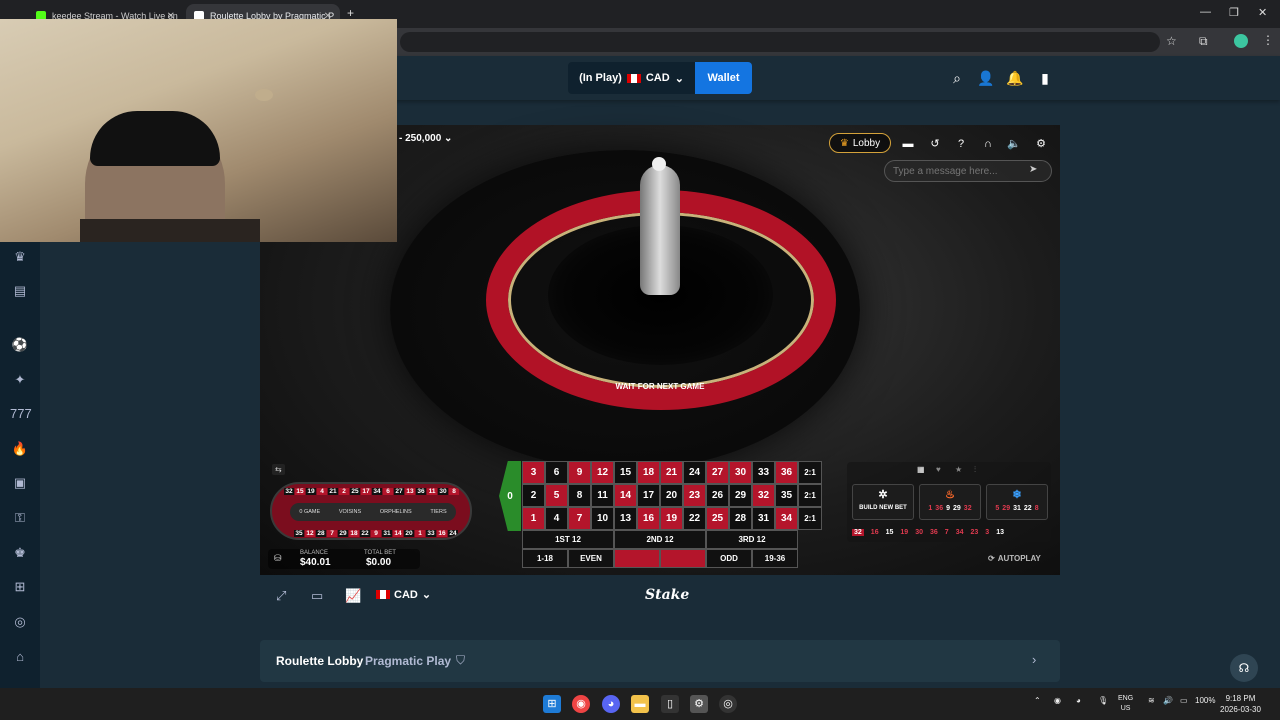  What do you see at coordinates (717, 518) in the screenshot?
I see `number-cell: 25` at bounding box center [717, 518].